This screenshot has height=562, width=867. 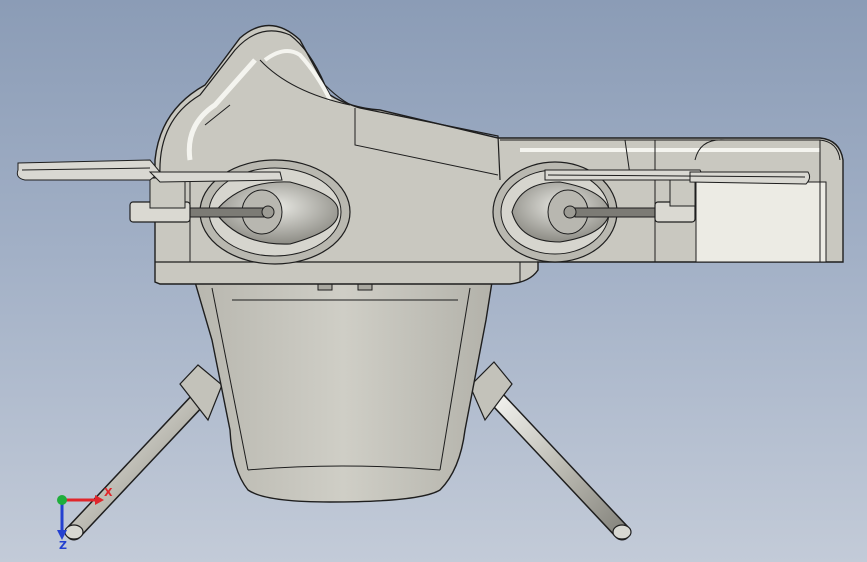 I want to click on left-arm-bracket, so click(x=160, y=200).